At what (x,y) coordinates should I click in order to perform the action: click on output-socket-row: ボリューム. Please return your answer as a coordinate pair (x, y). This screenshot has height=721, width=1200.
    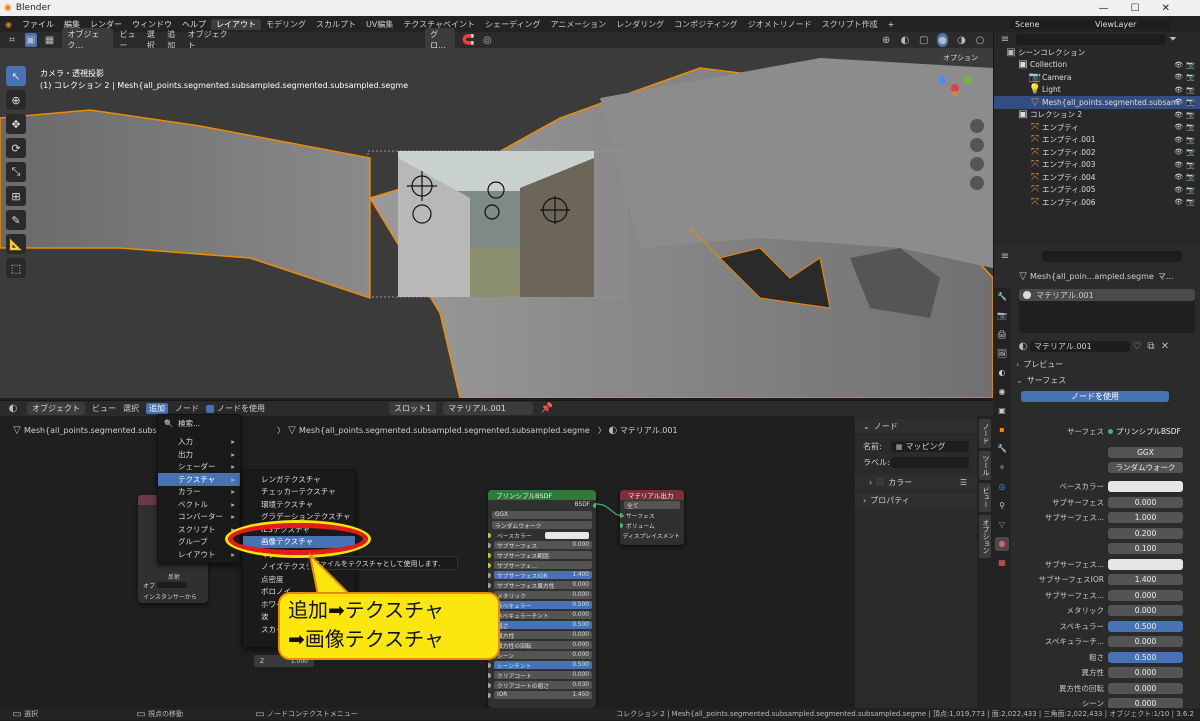
    Looking at the image, I should click on (652, 525).